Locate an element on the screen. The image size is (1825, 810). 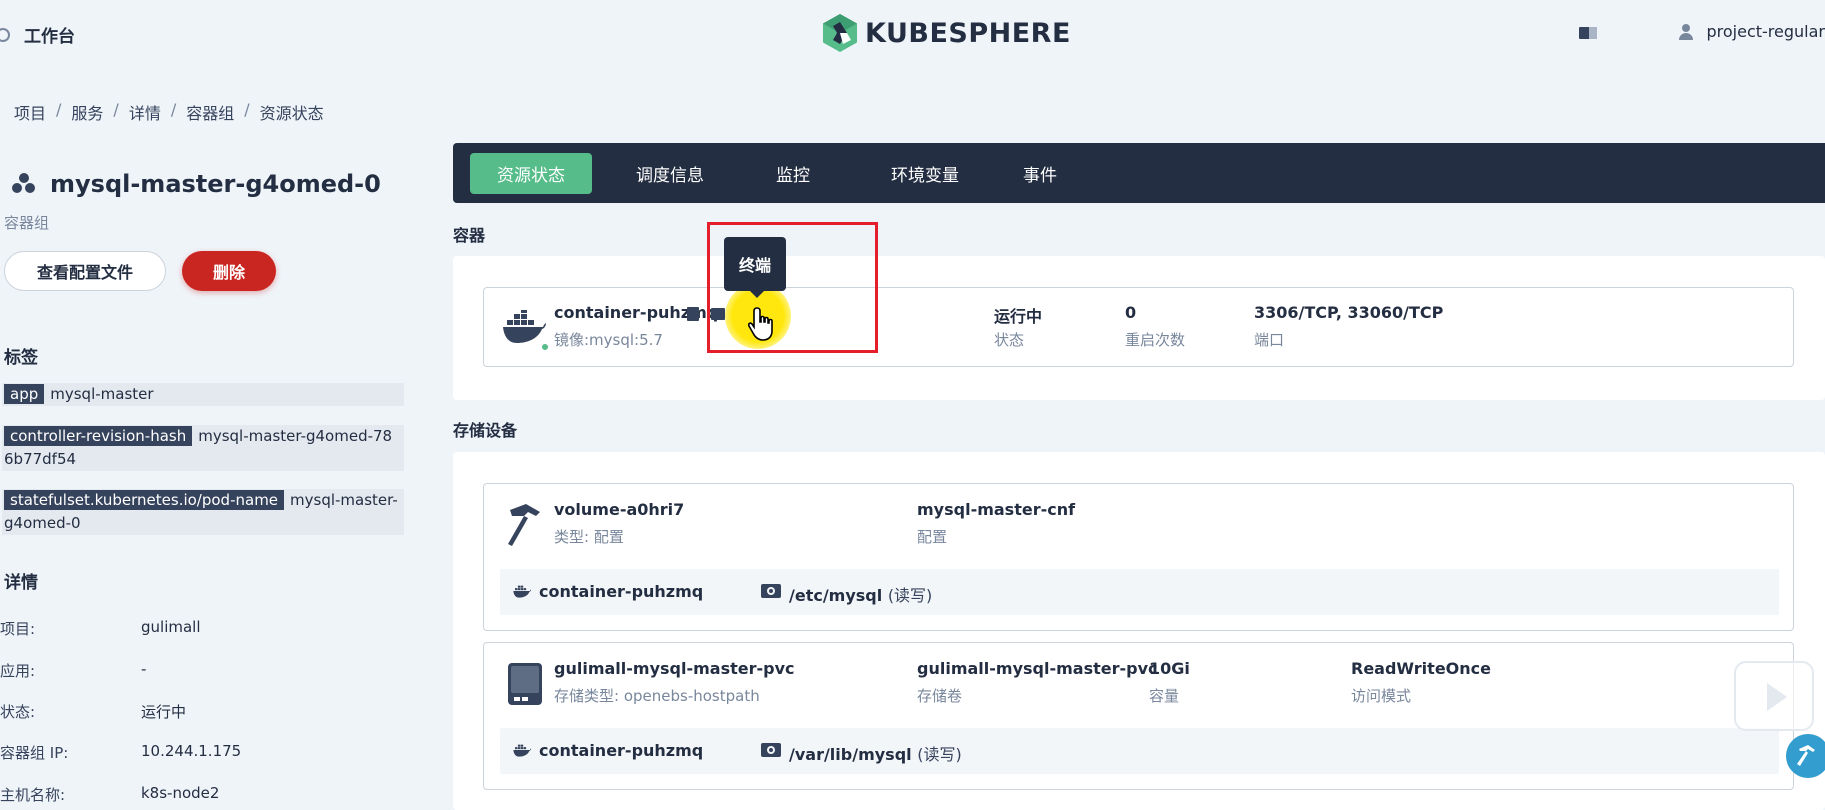
restarts-value: 0 is located at coordinates (1131, 312).